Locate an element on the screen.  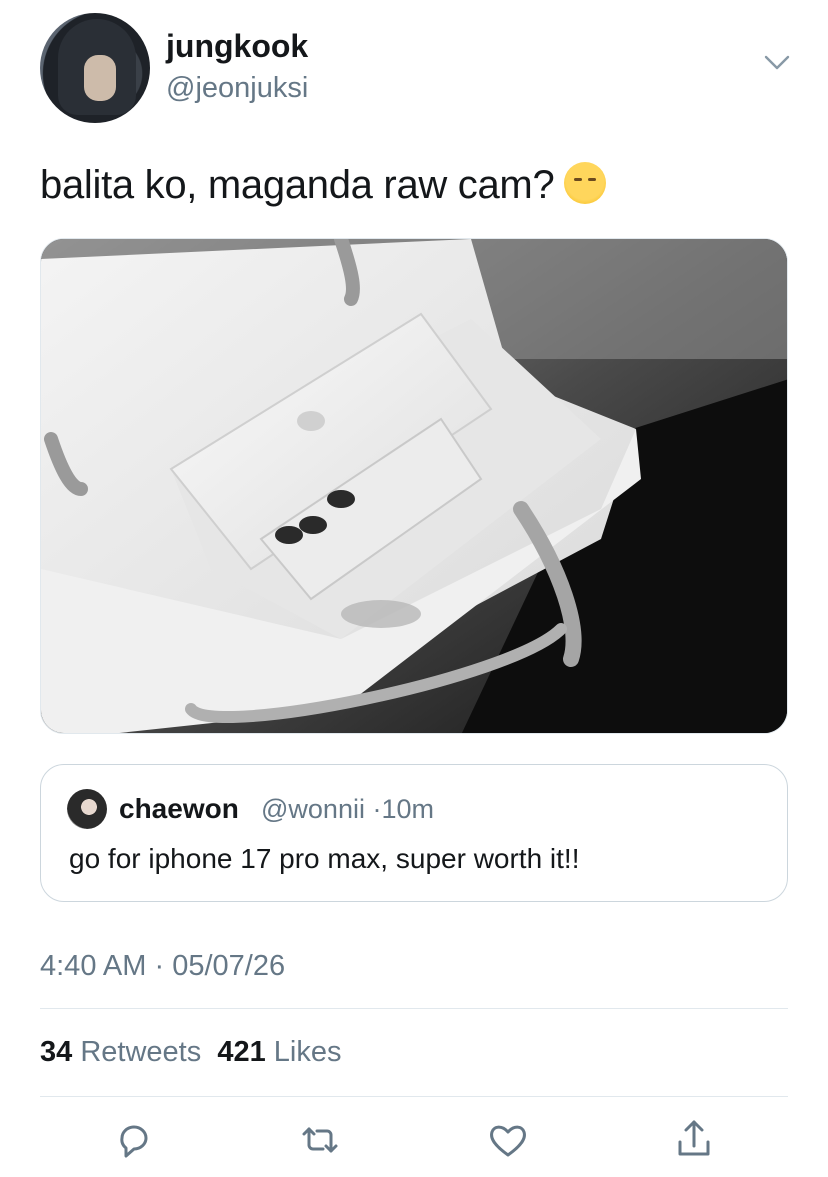
retweets-count: 34 is located at coordinates (56, 1052).